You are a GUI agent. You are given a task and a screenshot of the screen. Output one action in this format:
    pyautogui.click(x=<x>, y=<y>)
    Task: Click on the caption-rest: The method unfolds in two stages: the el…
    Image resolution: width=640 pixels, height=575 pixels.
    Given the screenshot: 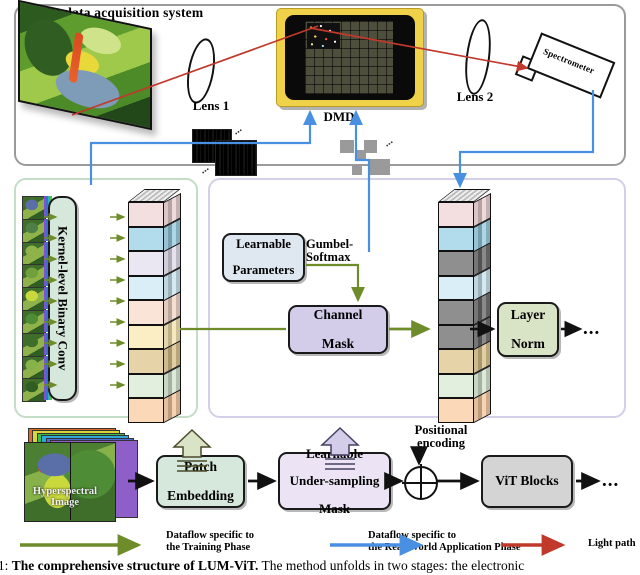 What is the action you would take?
    pyautogui.click(x=393, y=565)
    